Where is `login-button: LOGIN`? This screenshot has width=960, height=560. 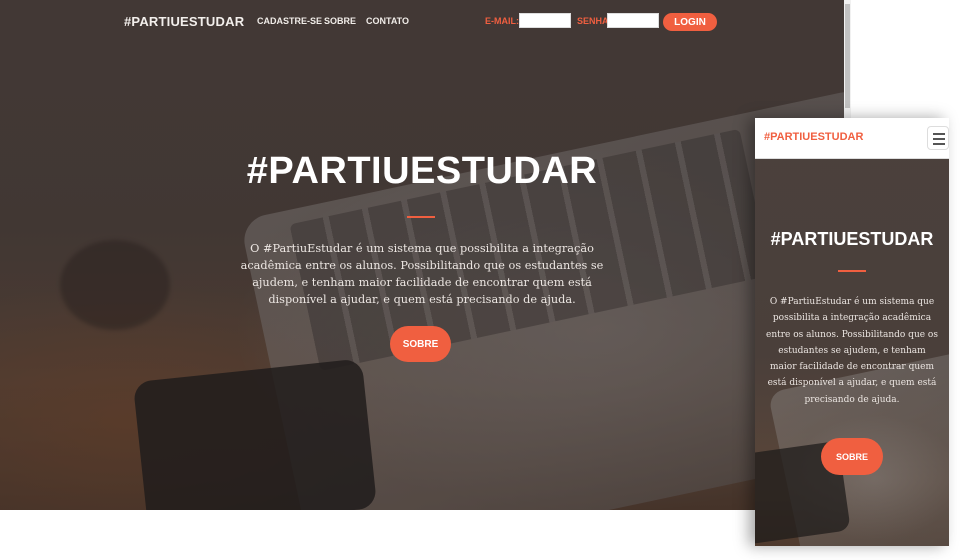 login-button: LOGIN is located at coordinates (690, 22).